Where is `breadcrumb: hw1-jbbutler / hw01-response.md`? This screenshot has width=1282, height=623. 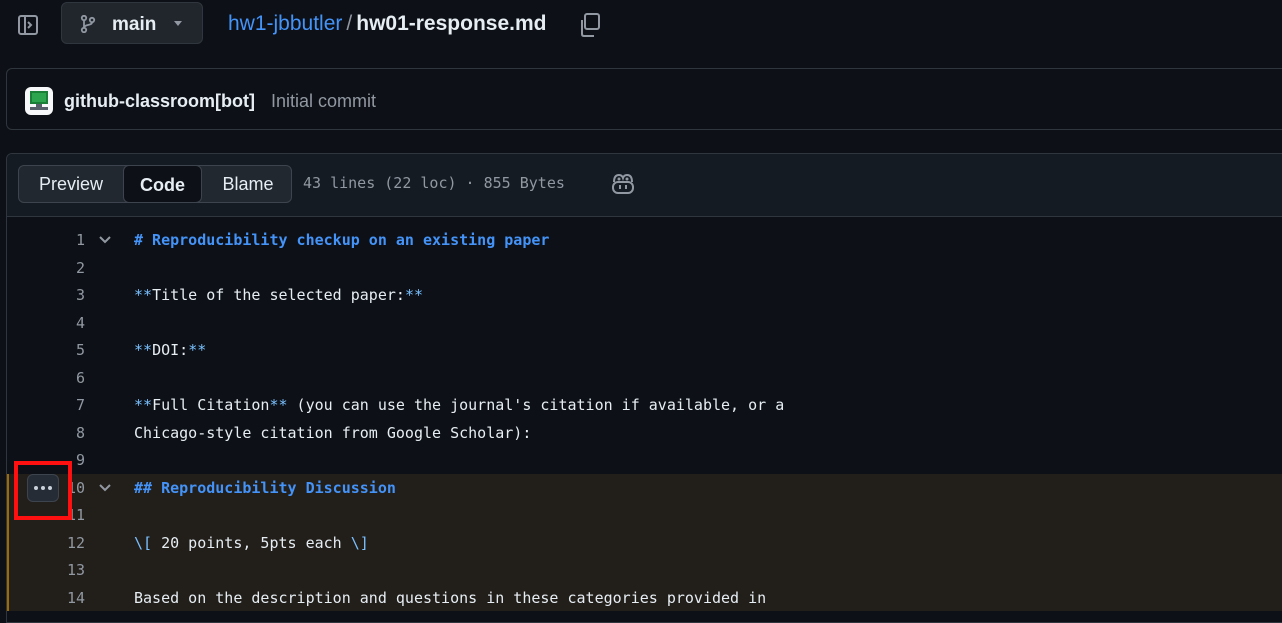
breadcrumb: hw1-jbbutler / hw01-response.md is located at coordinates (387, 24).